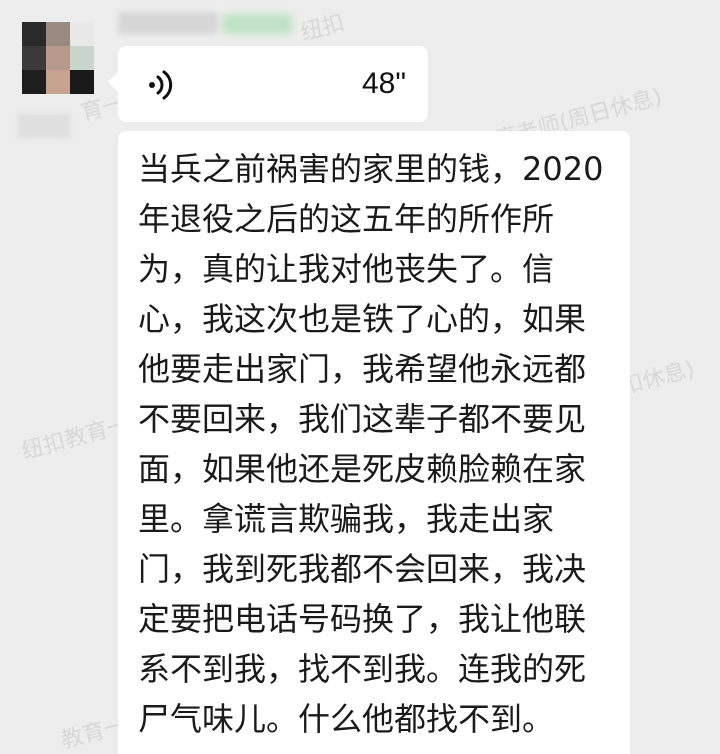 The image size is (720, 754). Describe the element at coordinates (323, 28) in the screenshot. I see `watermark: 纽扣` at that location.